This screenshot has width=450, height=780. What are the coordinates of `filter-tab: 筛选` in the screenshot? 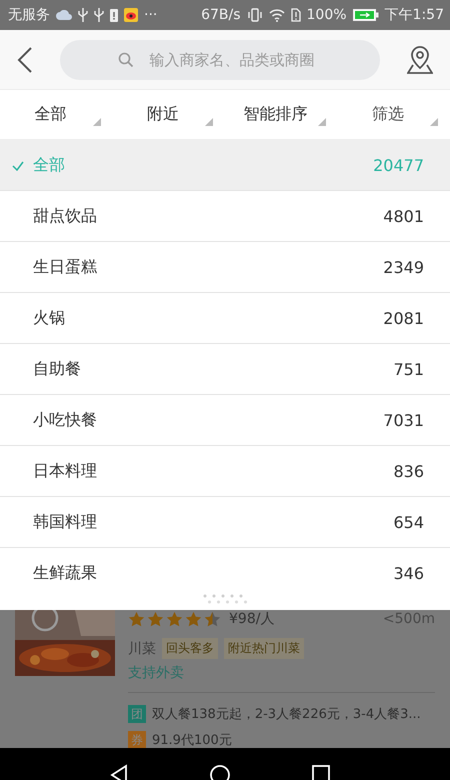 It's located at (394, 114).